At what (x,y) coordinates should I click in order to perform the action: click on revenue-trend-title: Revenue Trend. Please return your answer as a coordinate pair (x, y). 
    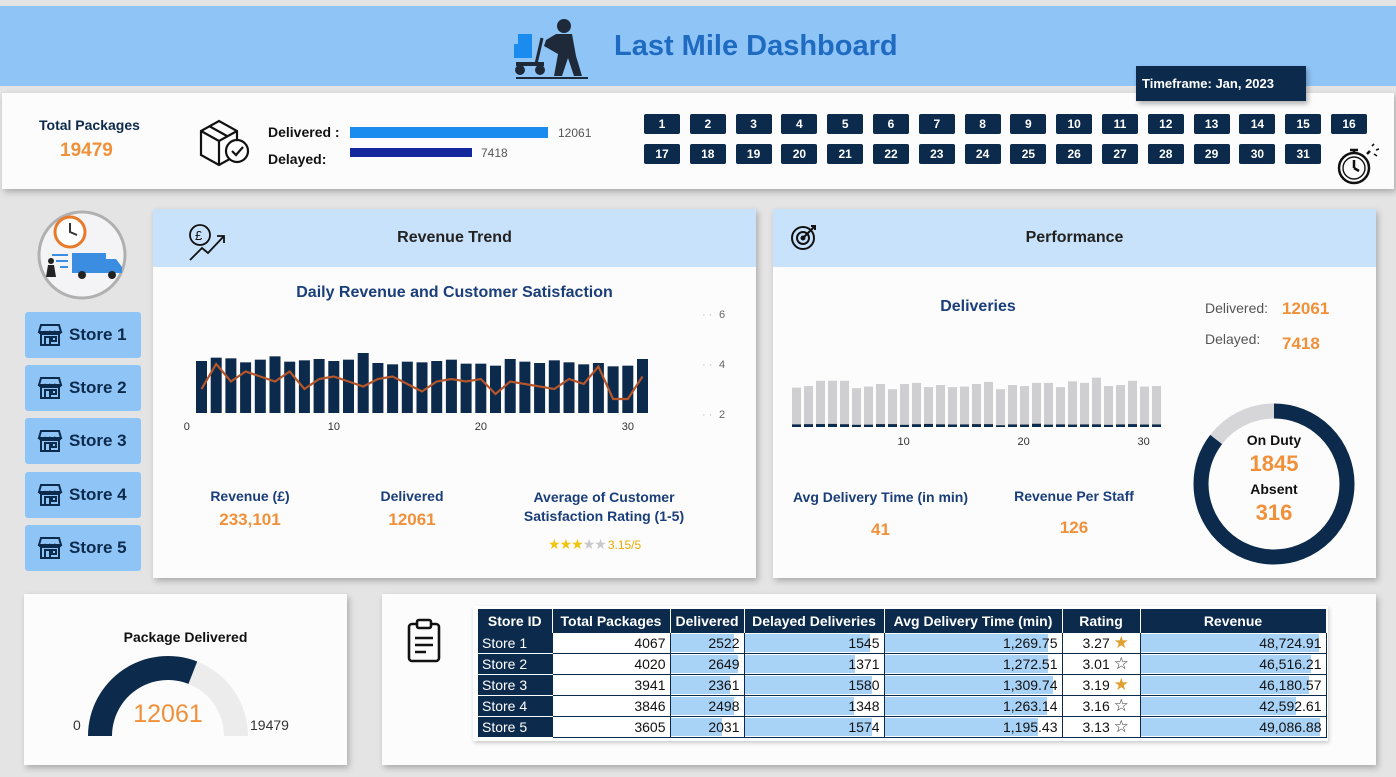
    Looking at the image, I should click on (454, 237).